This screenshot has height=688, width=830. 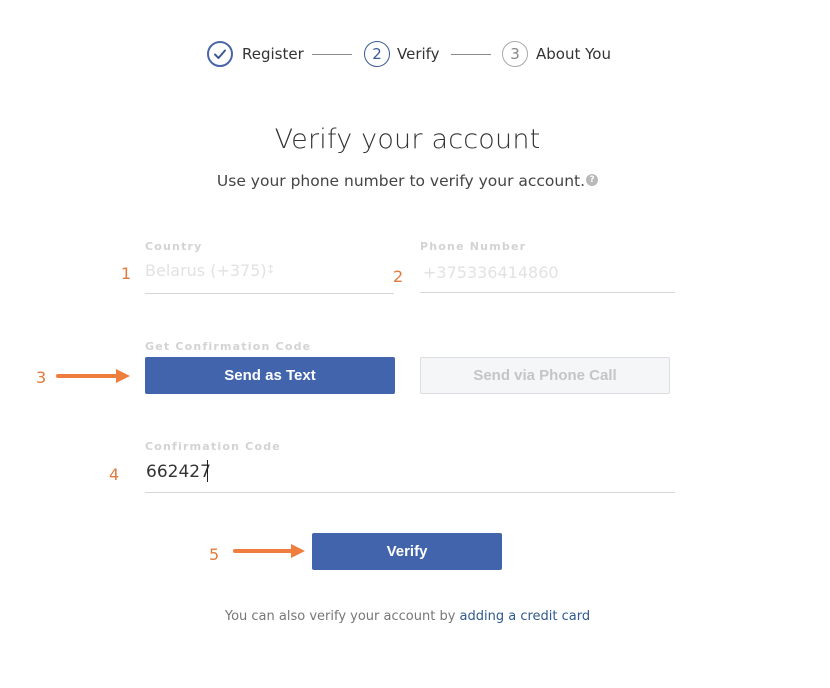 I want to click on step-3-number: 3, so click(x=515, y=54).